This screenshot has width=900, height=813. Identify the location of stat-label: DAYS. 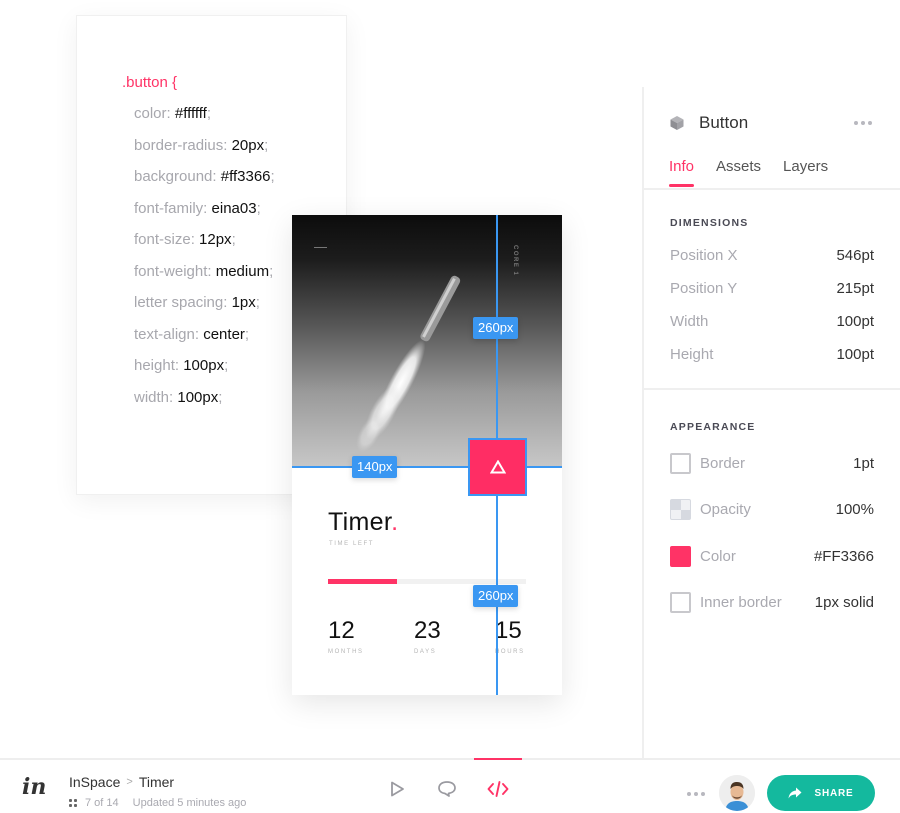
(425, 652).